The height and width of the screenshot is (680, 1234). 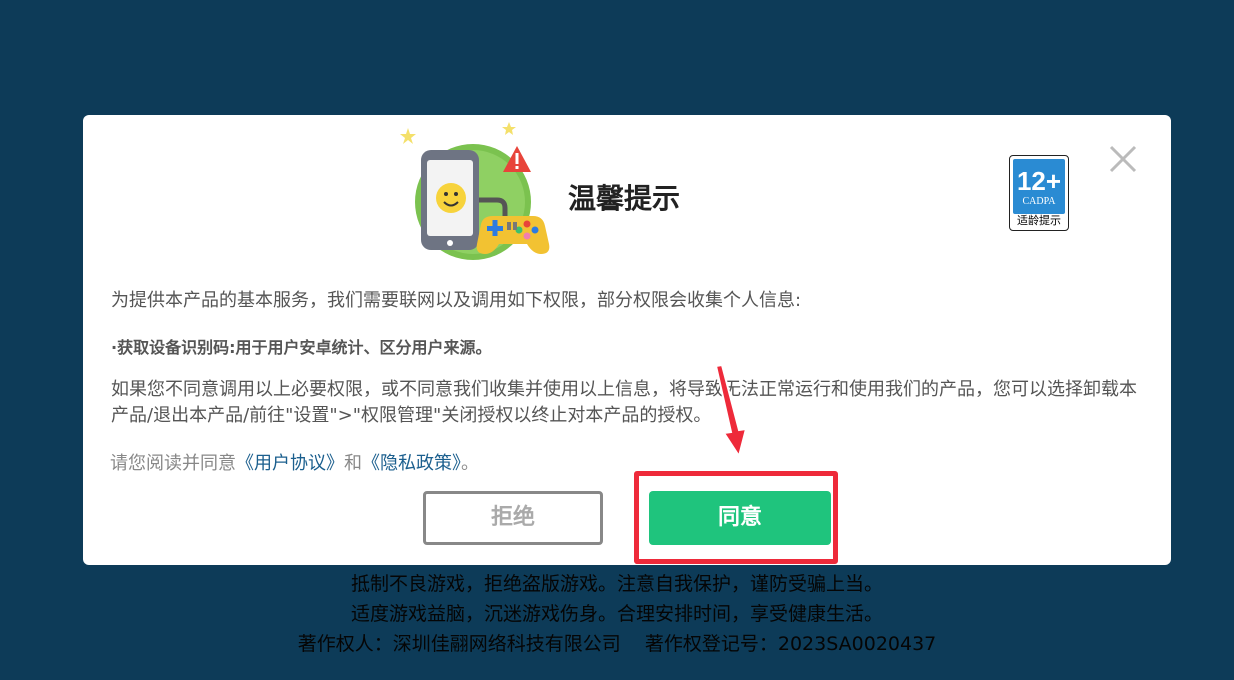 I want to click on close-icon, so click(x=1123, y=159).